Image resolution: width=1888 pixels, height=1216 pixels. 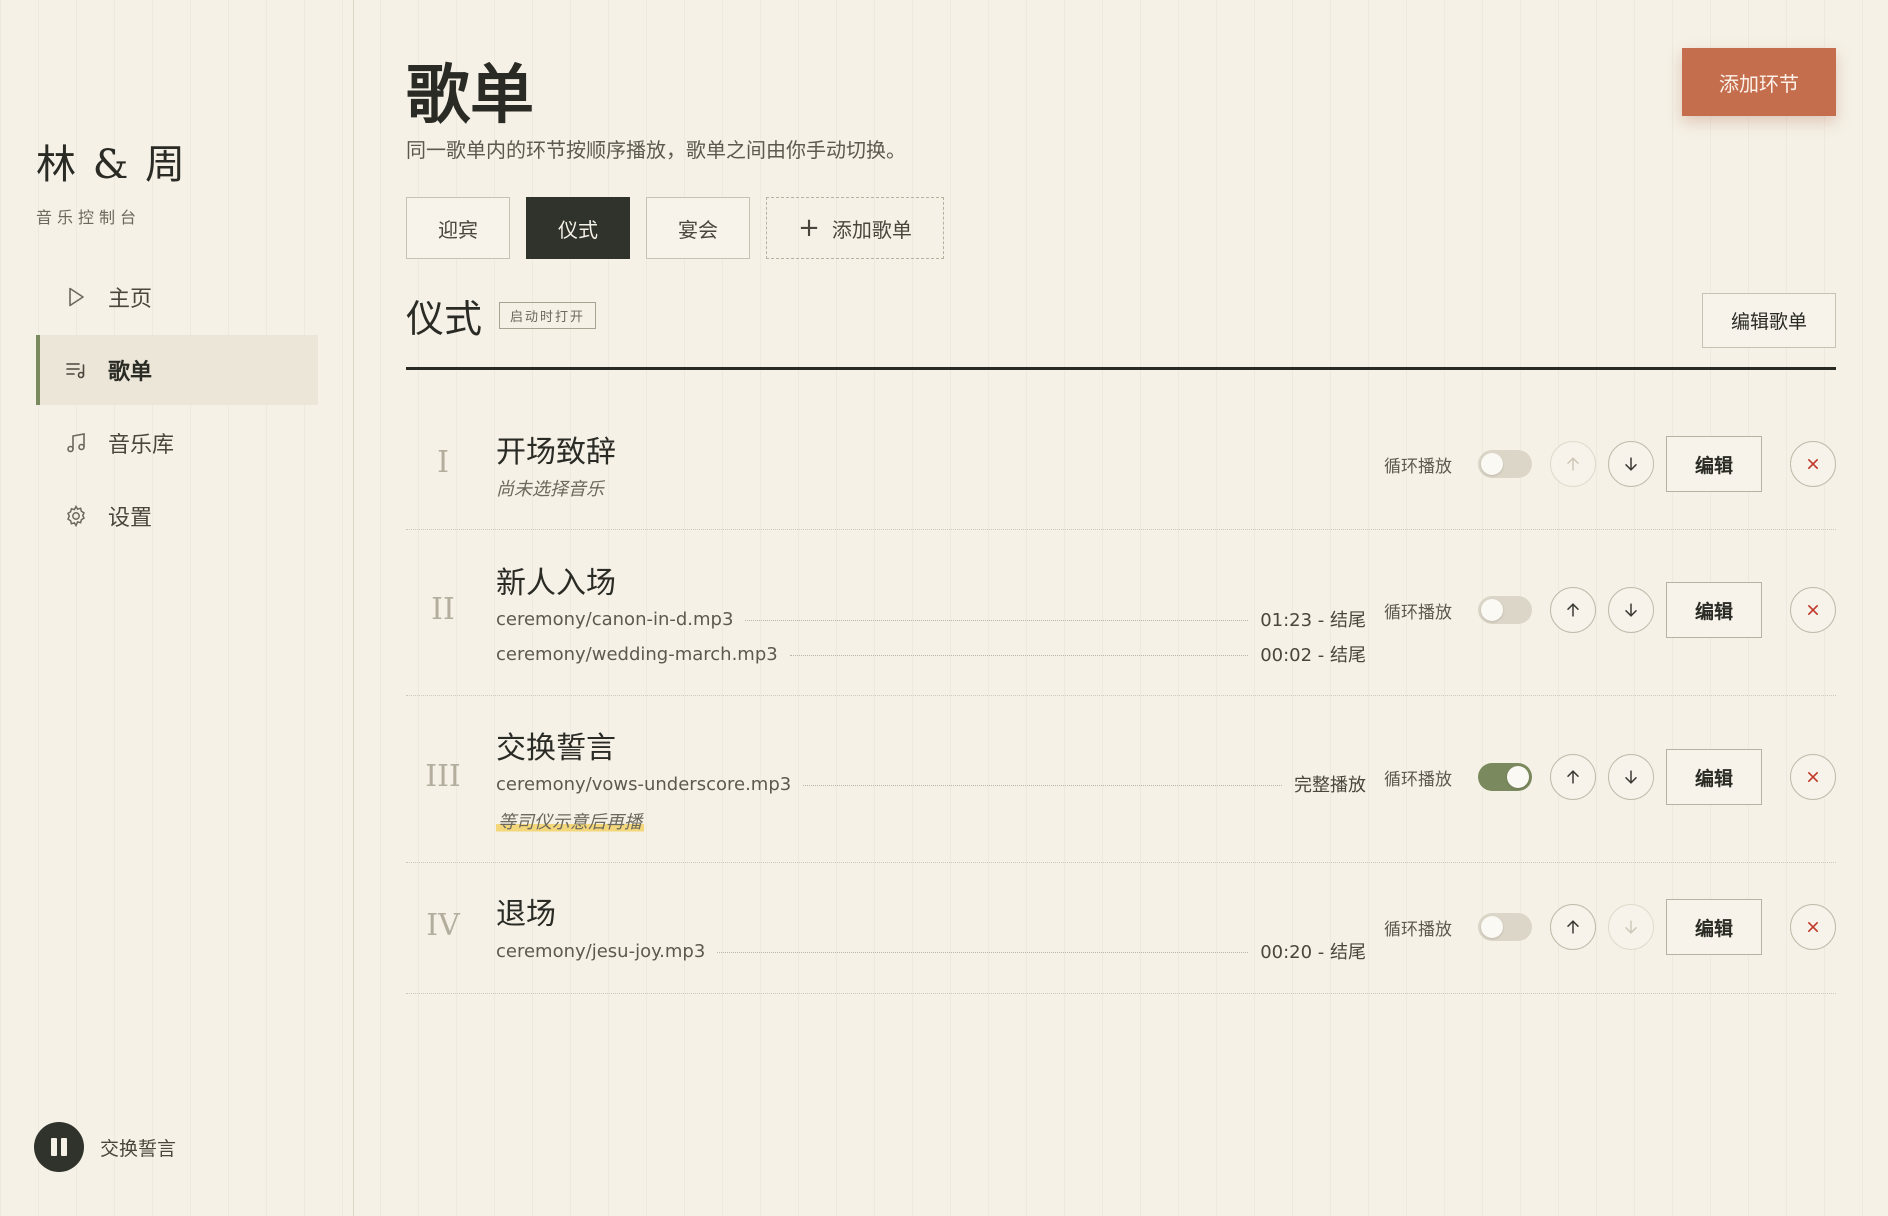 What do you see at coordinates (443, 776) in the screenshot?
I see `section-numeral: III` at bounding box center [443, 776].